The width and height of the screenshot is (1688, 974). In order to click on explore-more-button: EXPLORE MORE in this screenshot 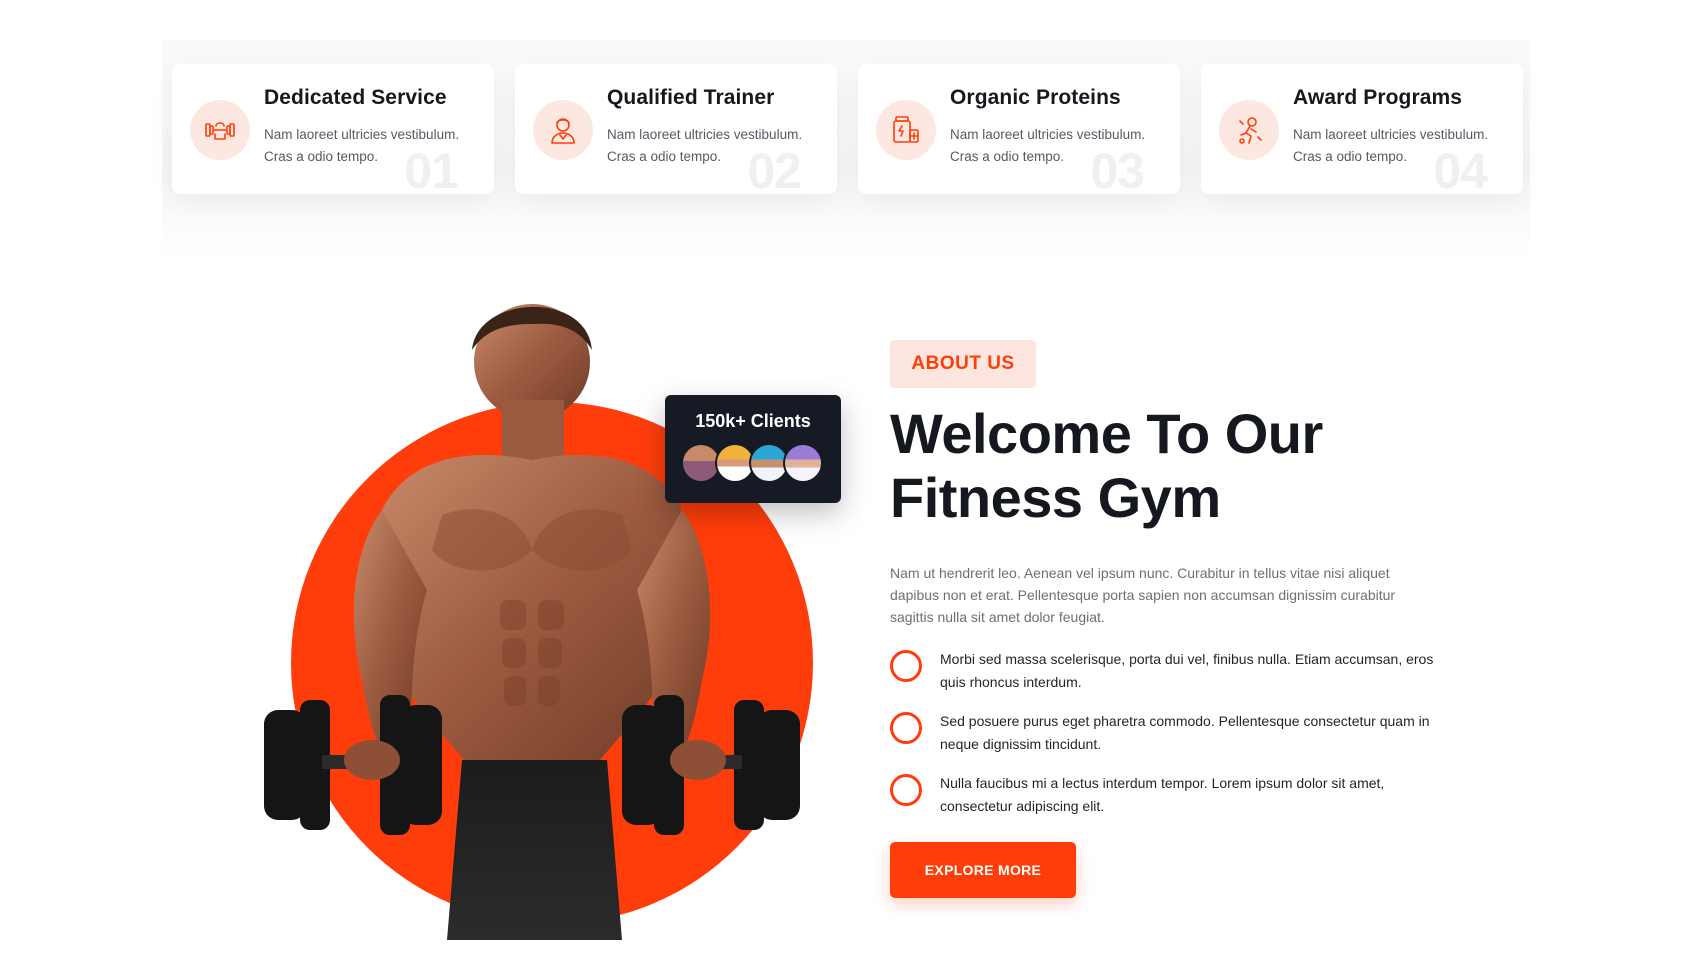, I will do `click(983, 870)`.